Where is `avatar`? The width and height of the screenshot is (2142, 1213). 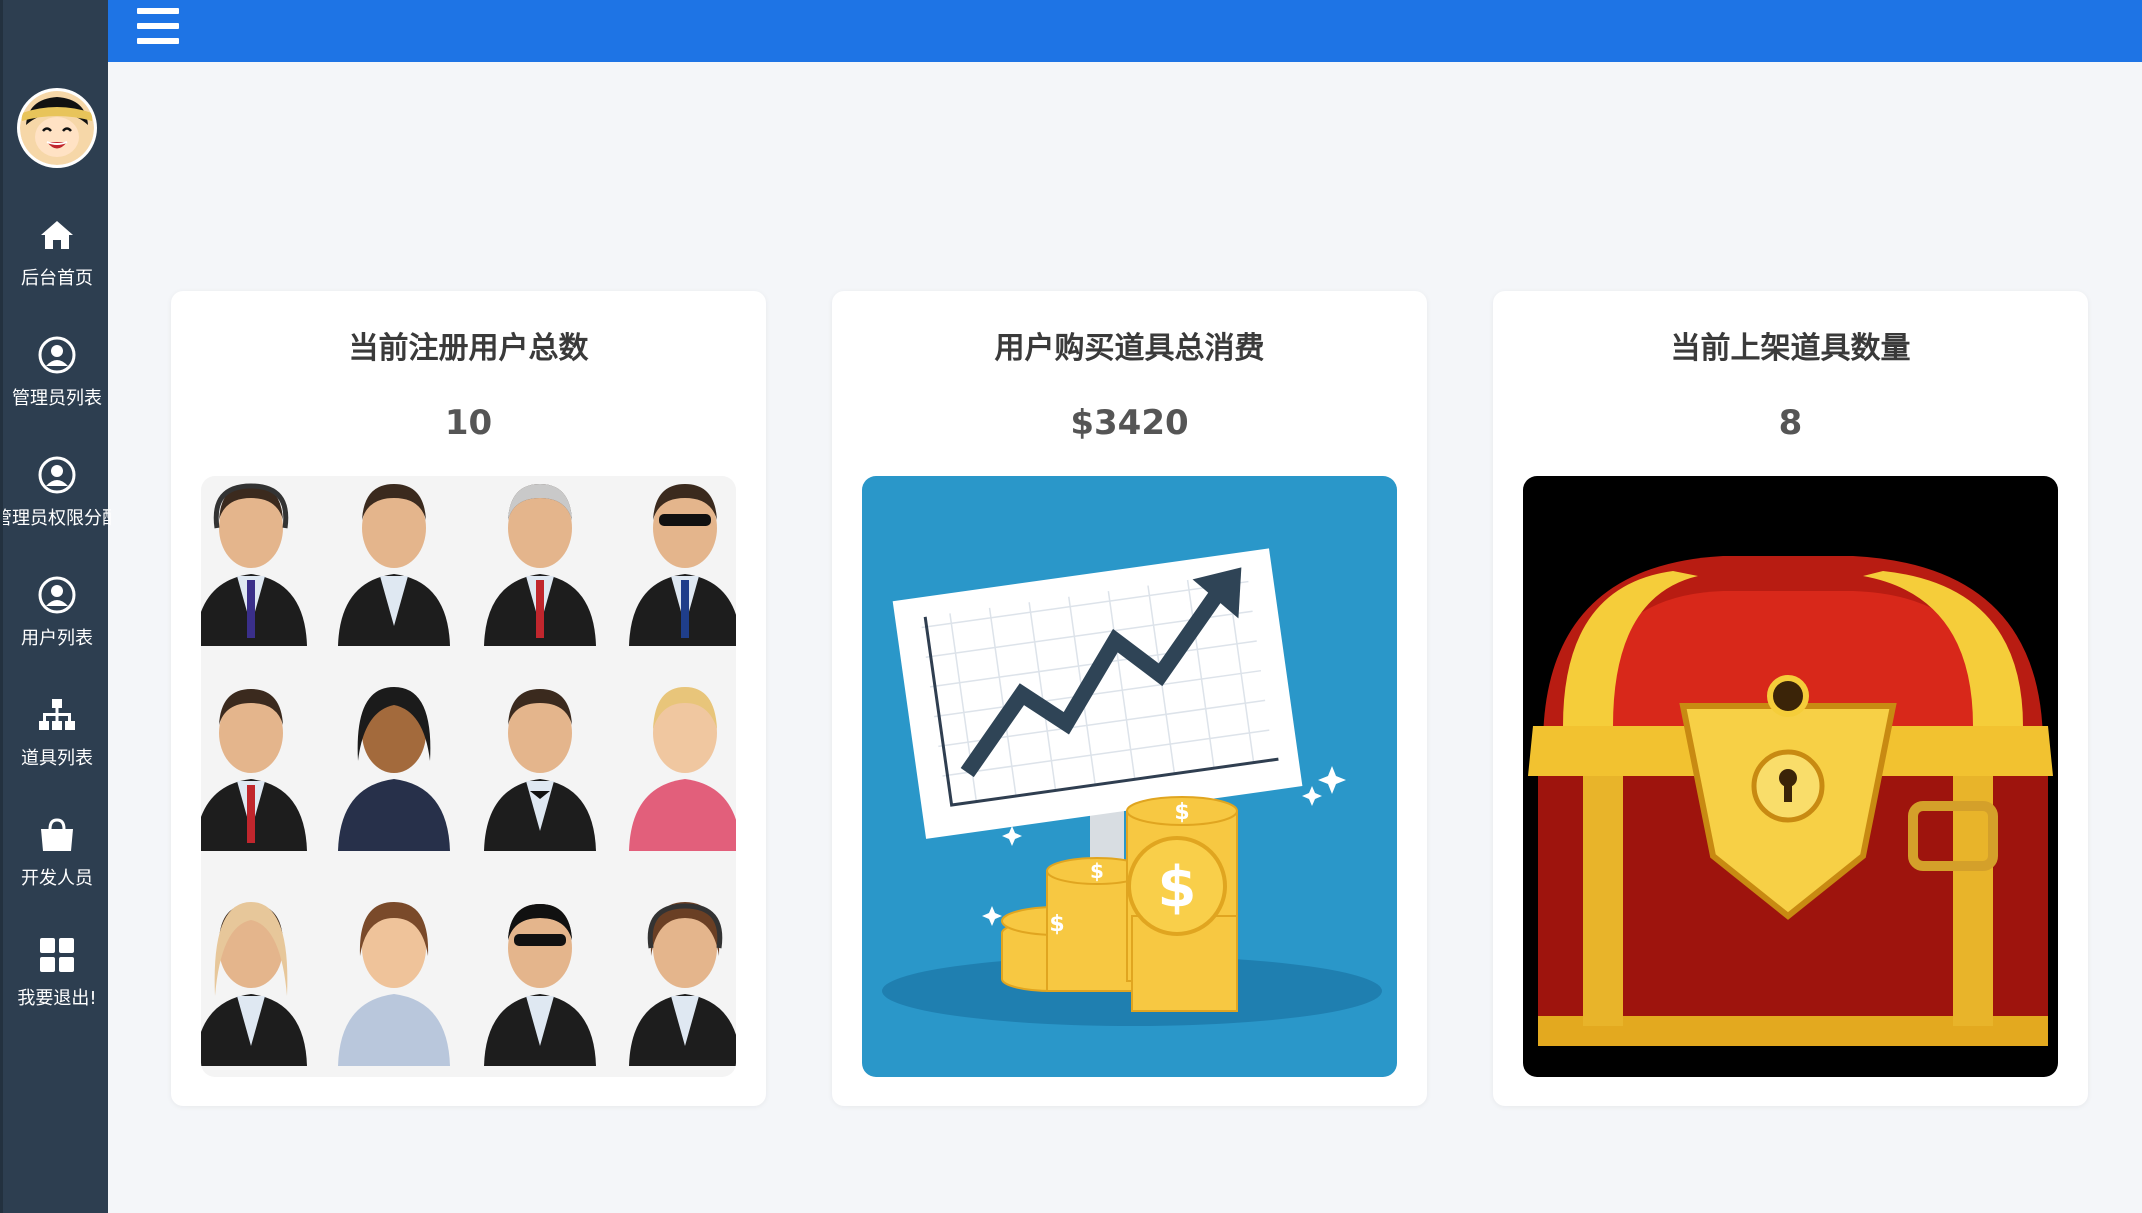 avatar is located at coordinates (57, 128).